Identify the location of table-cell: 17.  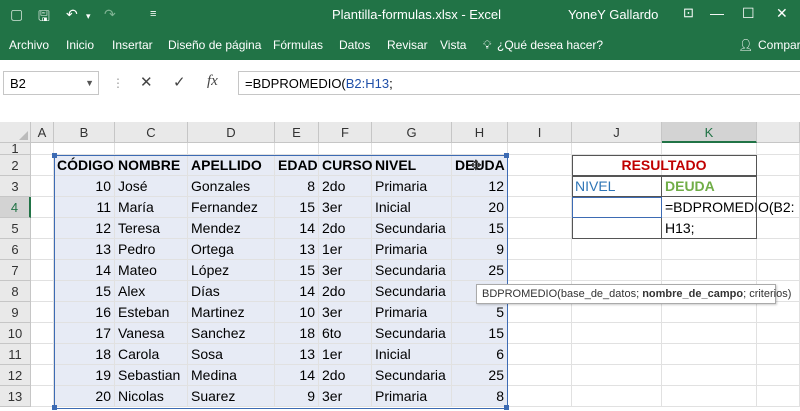
(84, 333).